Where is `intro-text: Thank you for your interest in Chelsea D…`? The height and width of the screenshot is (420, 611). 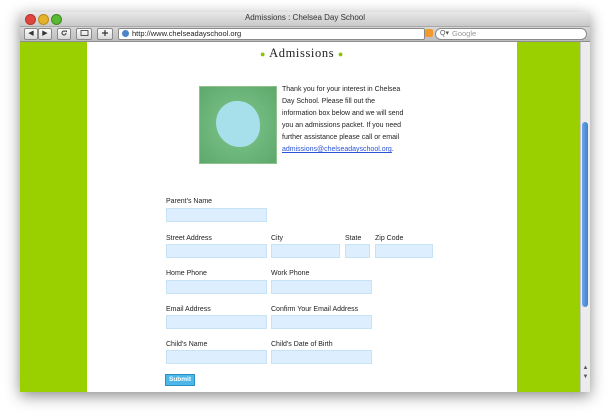 intro-text: Thank you for your interest in Chelsea D… is located at coordinates (343, 119).